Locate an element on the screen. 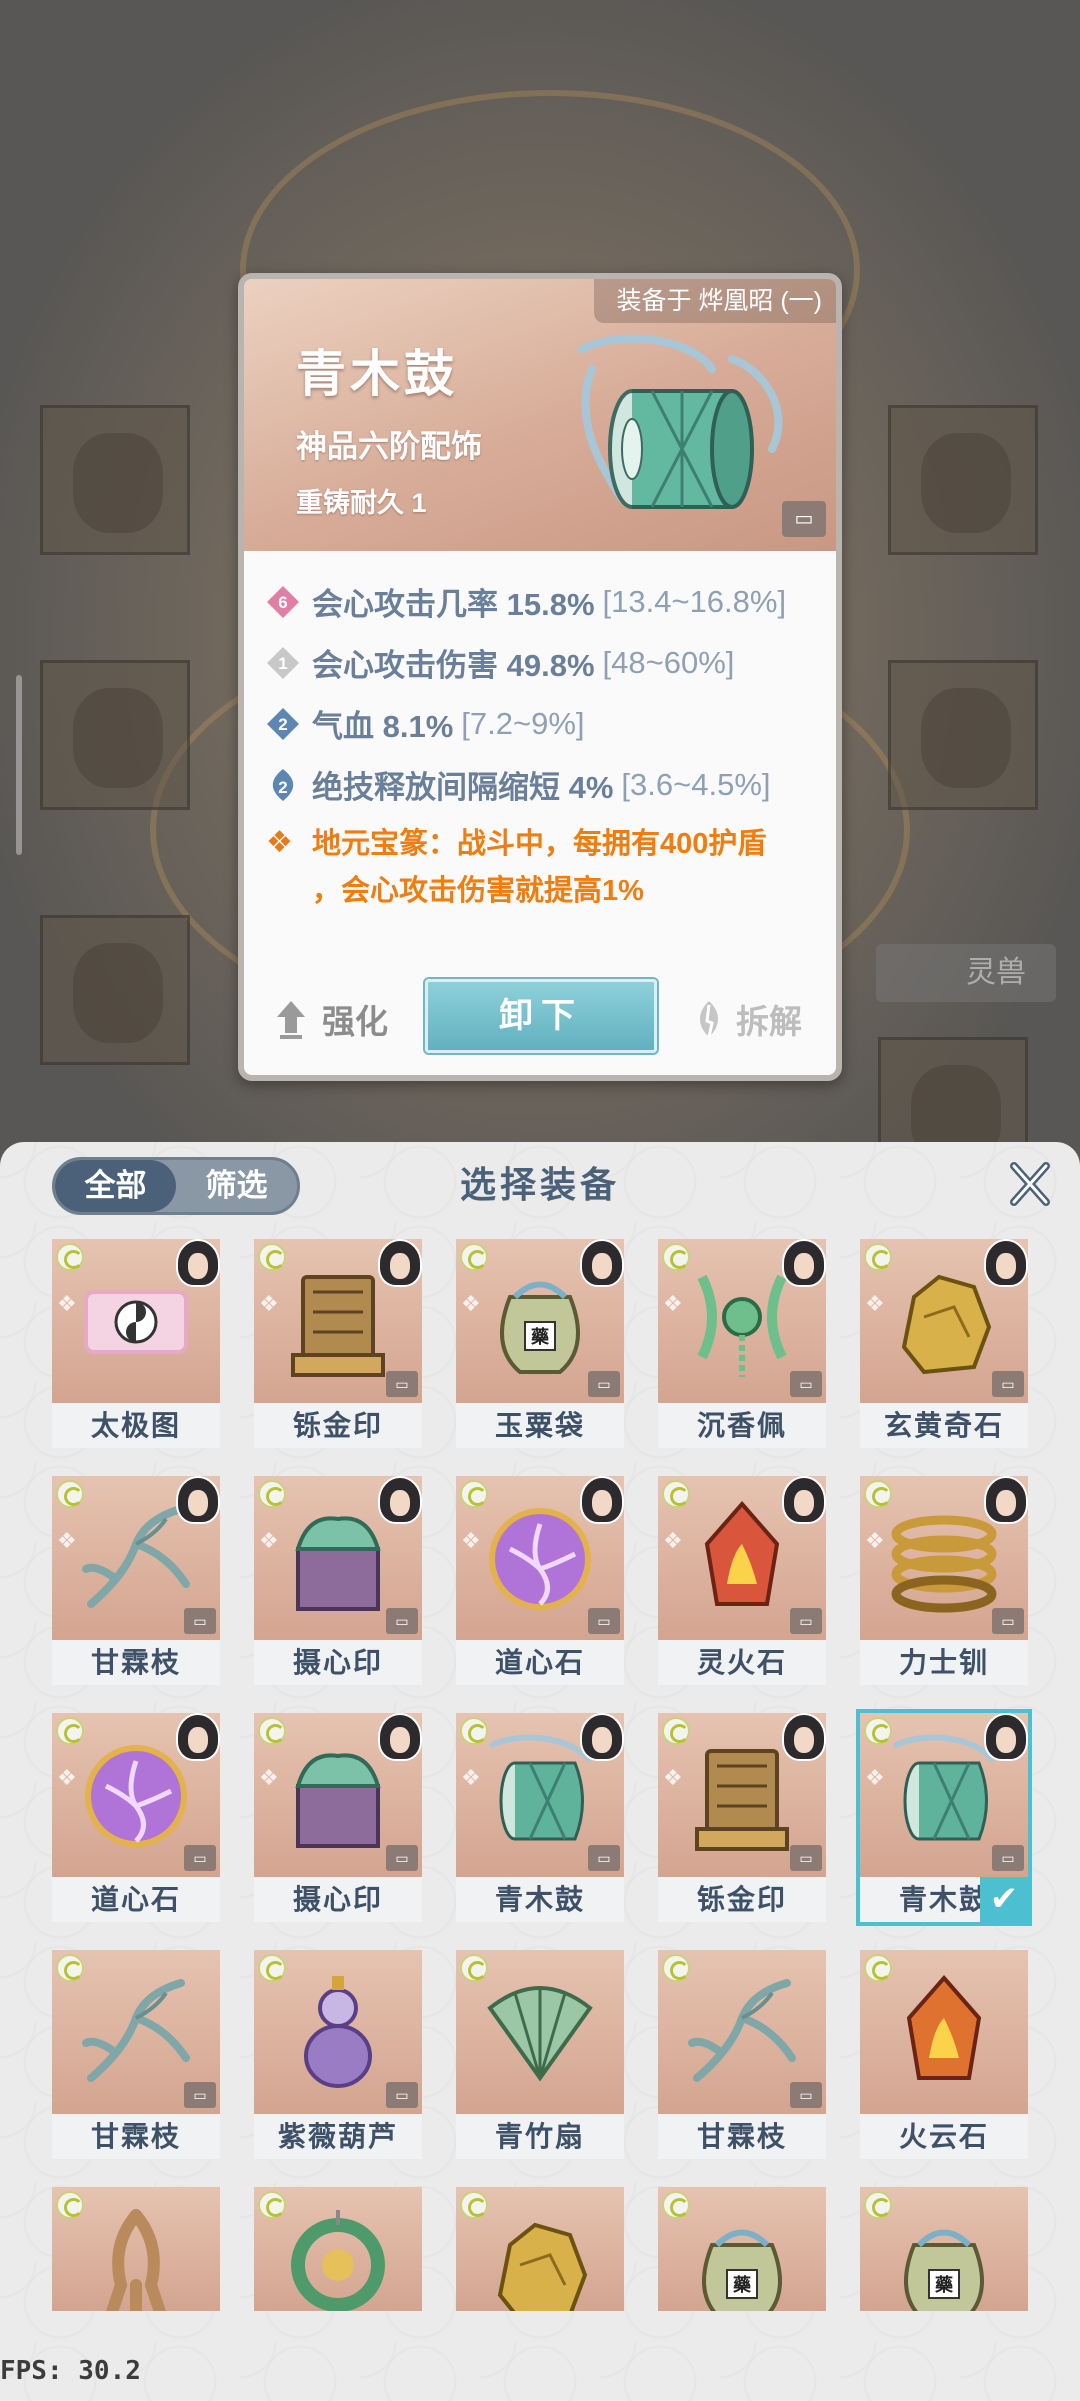 Image resolution: width=1080 pixels, height=2401 pixels. set-bonus: ❖ 地元宝篆：战斗中，每拥有400护盾 ，会心攻击伤害就提高1% is located at coordinates (546, 868).